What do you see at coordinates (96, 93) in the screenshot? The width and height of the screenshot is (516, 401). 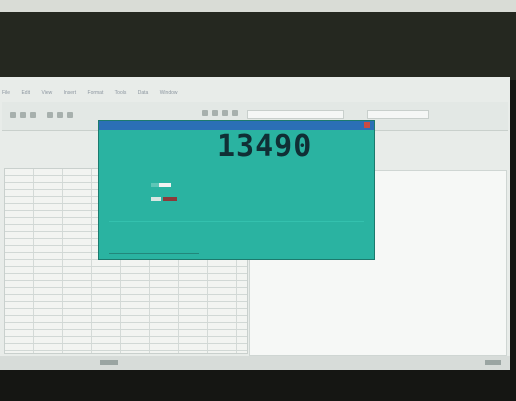 I see `menu-item-format: Format` at bounding box center [96, 93].